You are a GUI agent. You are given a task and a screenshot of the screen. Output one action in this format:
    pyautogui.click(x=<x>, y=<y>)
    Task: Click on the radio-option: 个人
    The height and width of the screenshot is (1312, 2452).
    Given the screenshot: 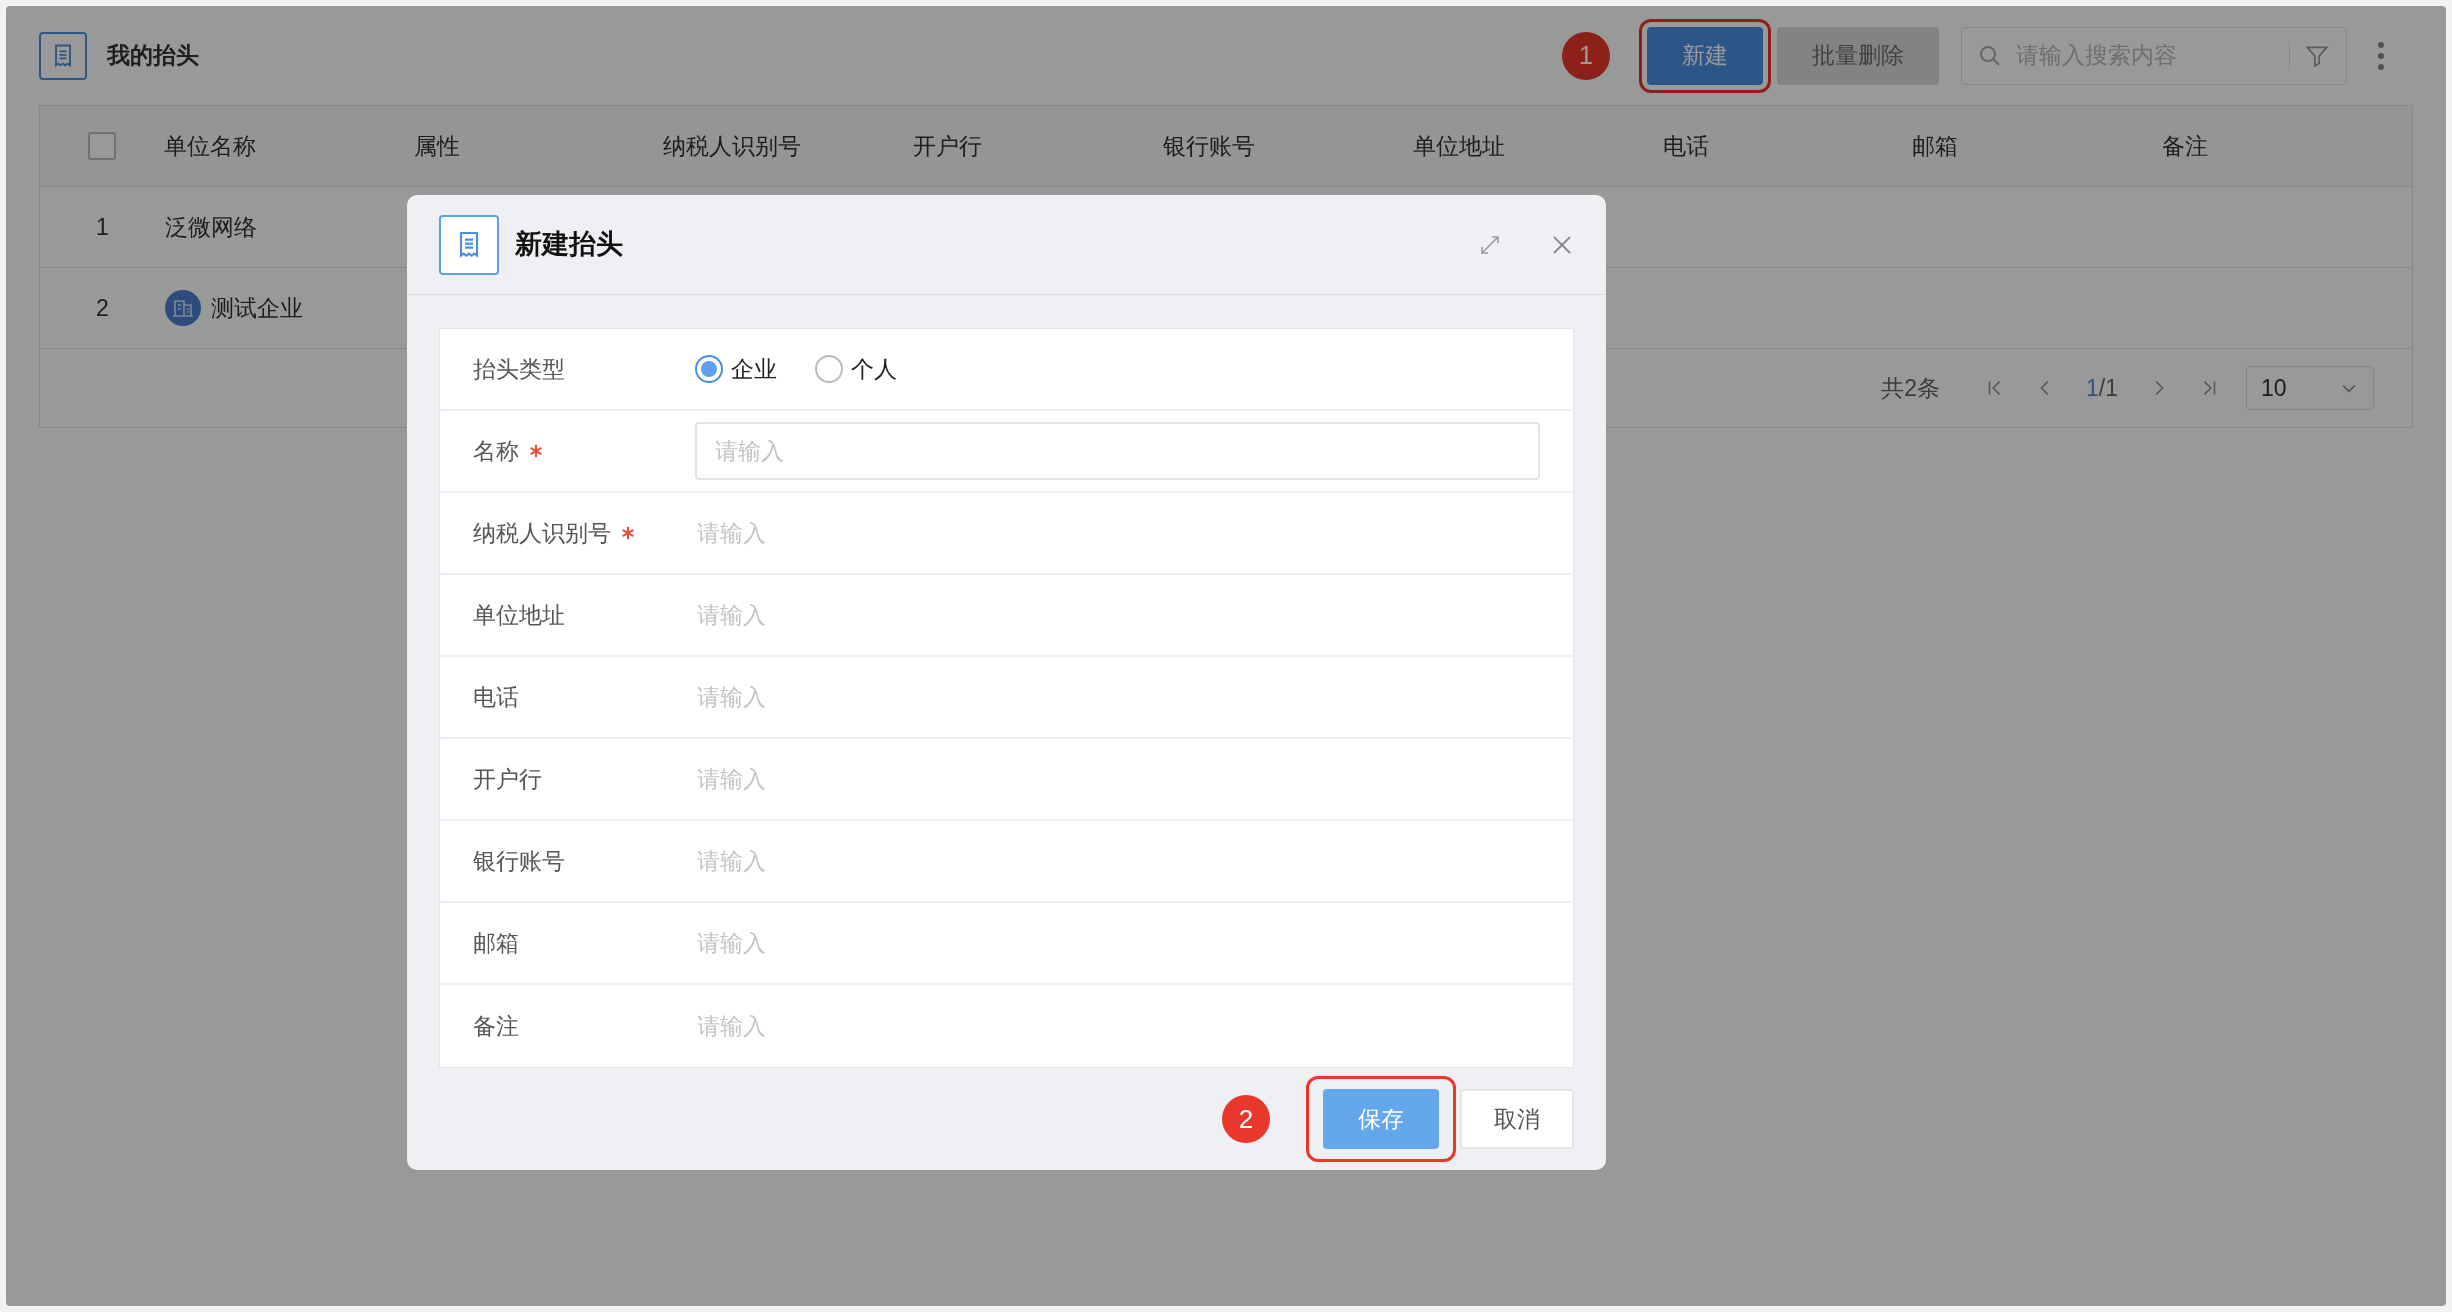 What is the action you would take?
    pyautogui.click(x=856, y=369)
    